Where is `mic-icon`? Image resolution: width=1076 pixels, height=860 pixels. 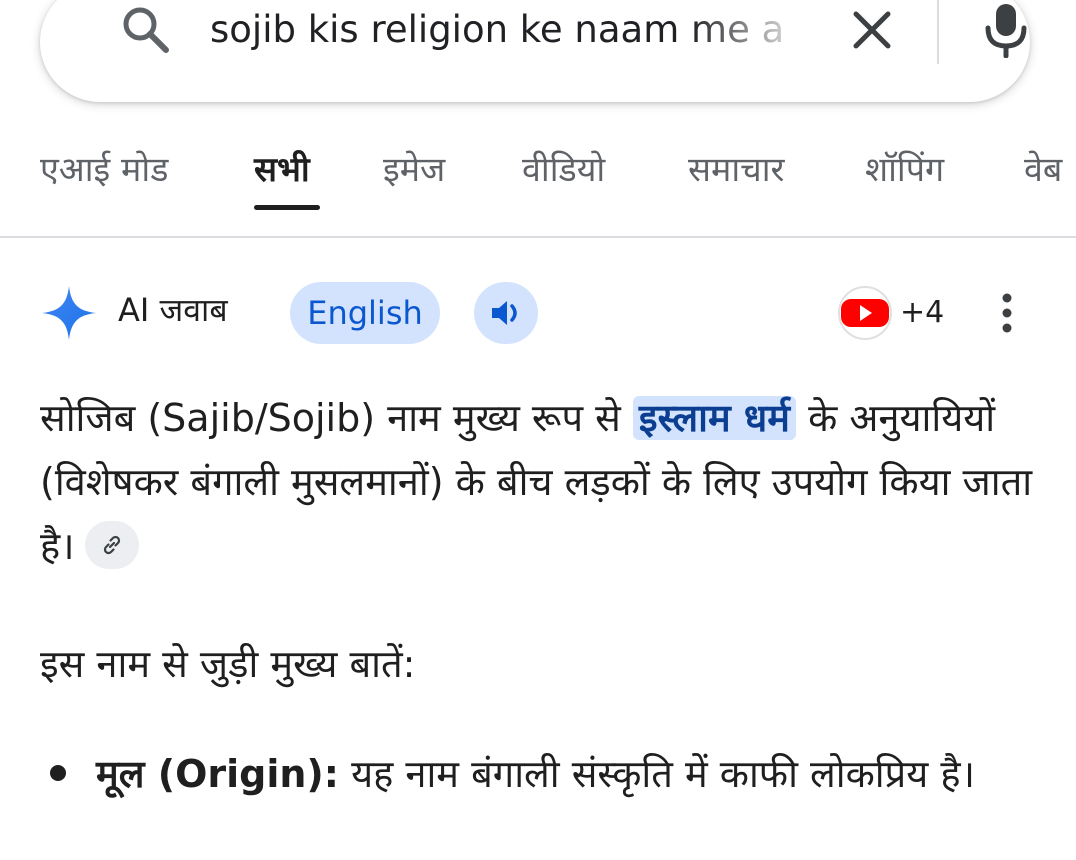 mic-icon is located at coordinates (1006, 30).